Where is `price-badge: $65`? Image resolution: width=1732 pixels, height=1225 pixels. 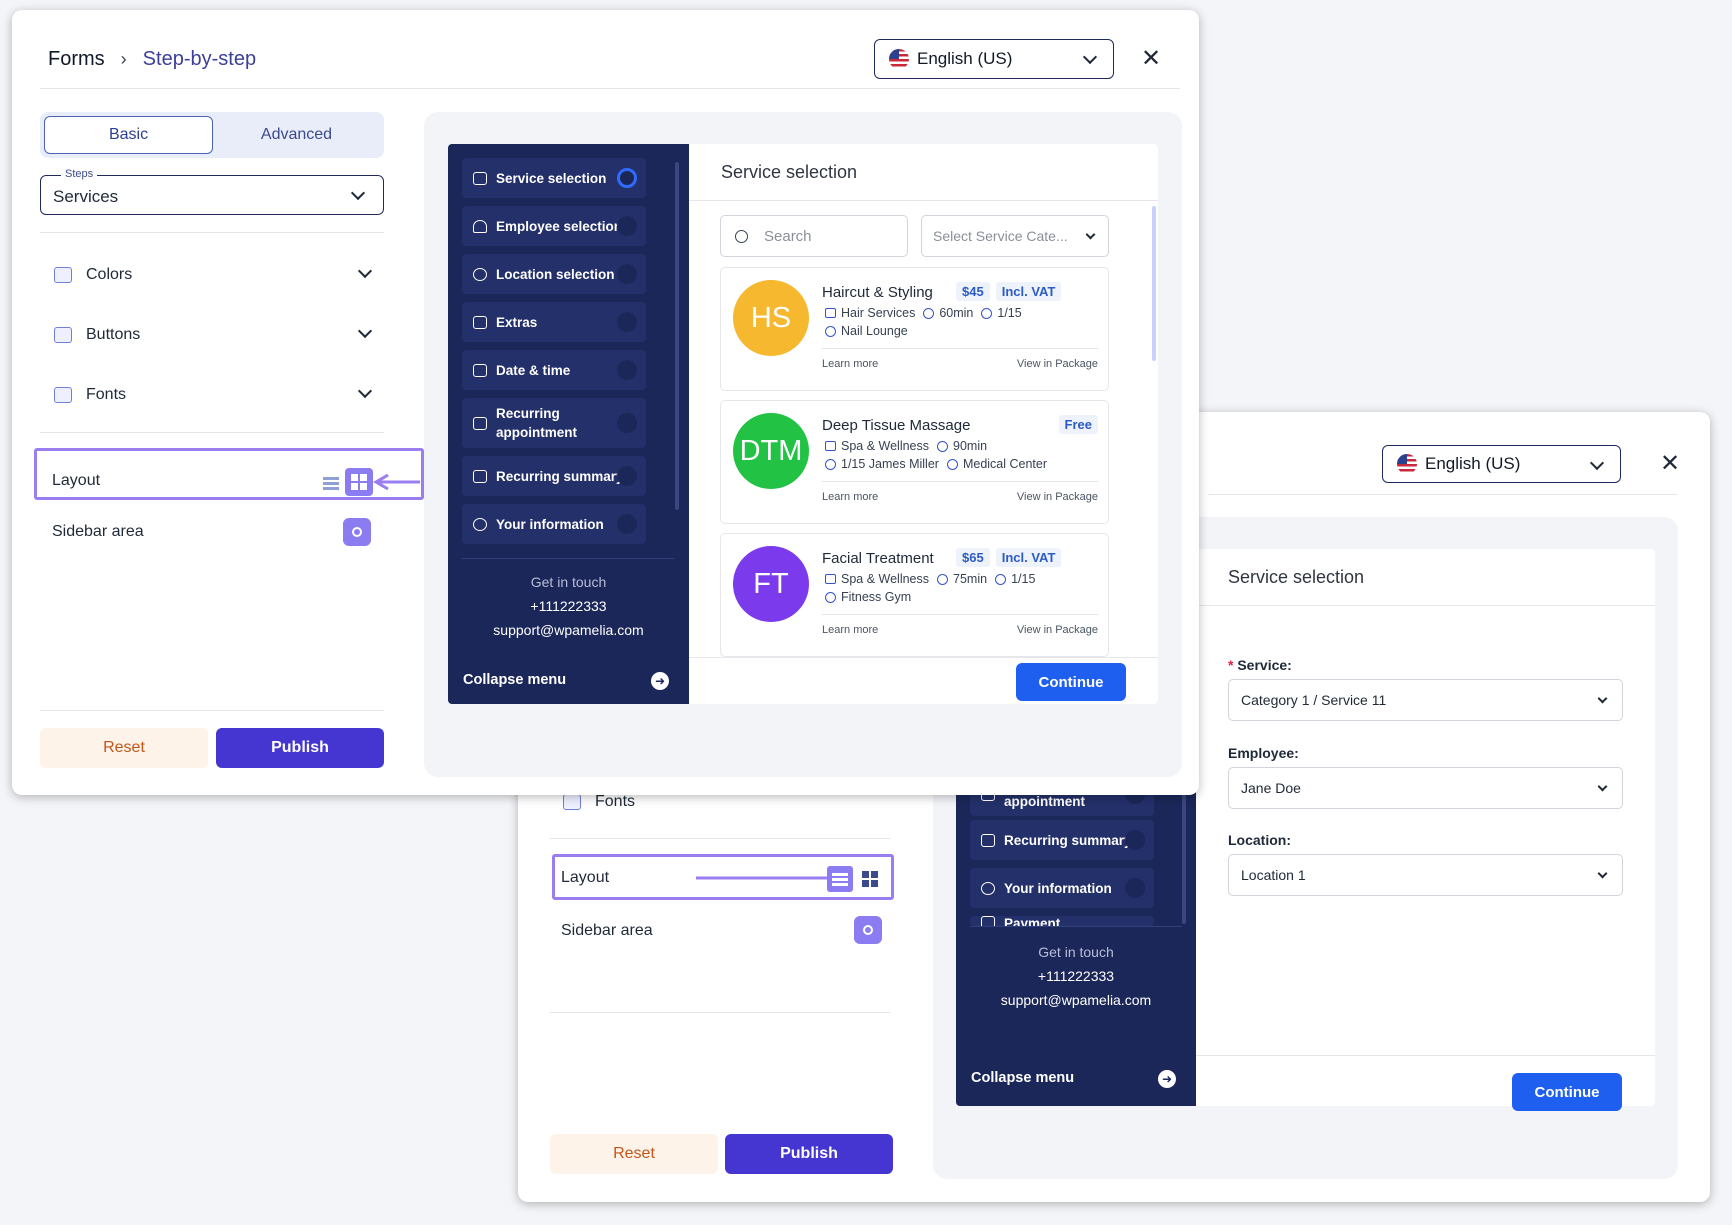
price-badge: $65 is located at coordinates (973, 557).